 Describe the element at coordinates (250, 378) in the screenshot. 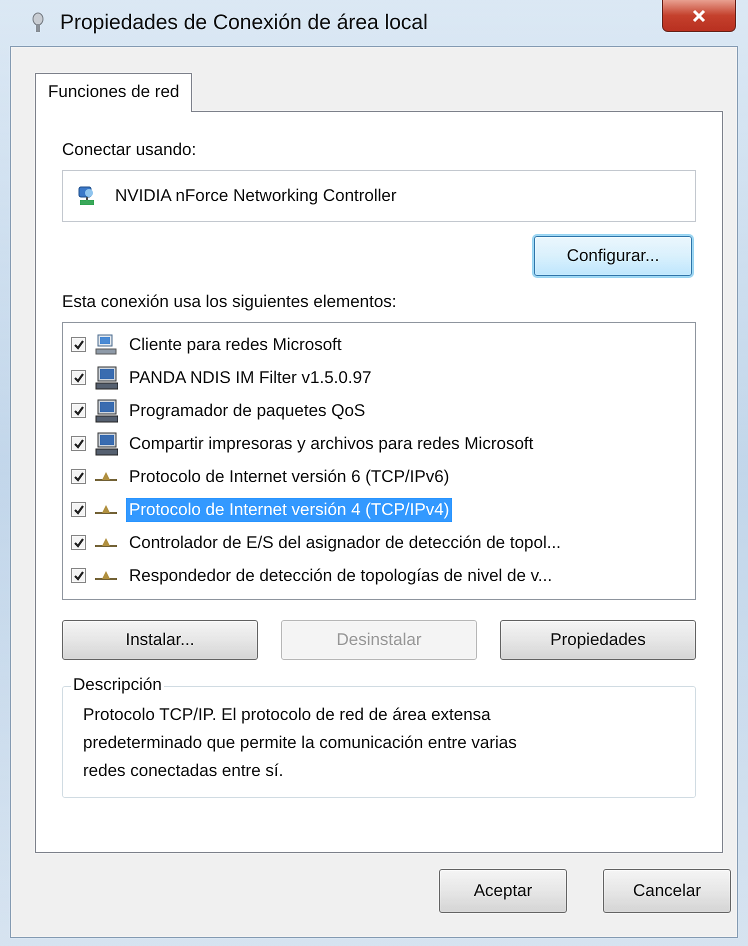

I see `list-item: PANDA NDIS IM Filter v1.5.0.97` at that location.